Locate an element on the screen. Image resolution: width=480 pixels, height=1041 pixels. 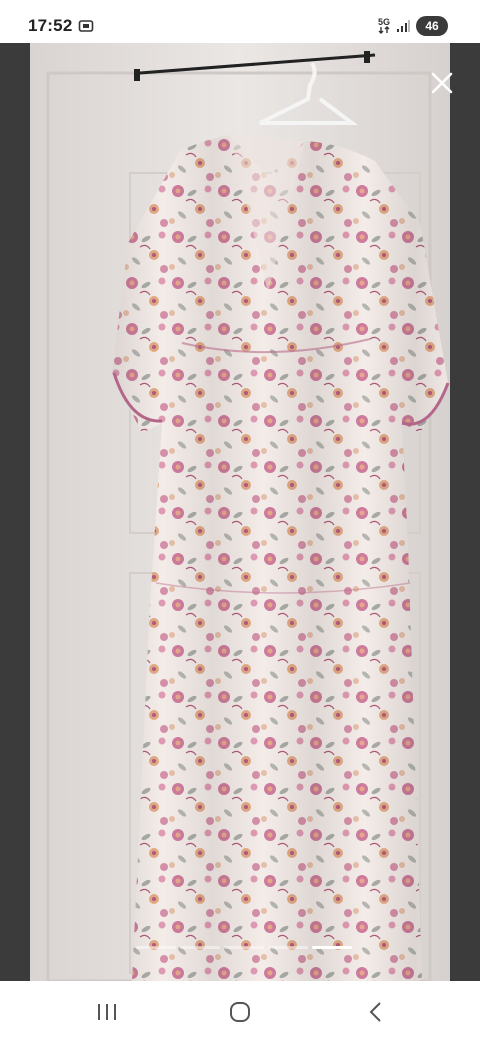
close-icon is located at coordinates (442, 83).